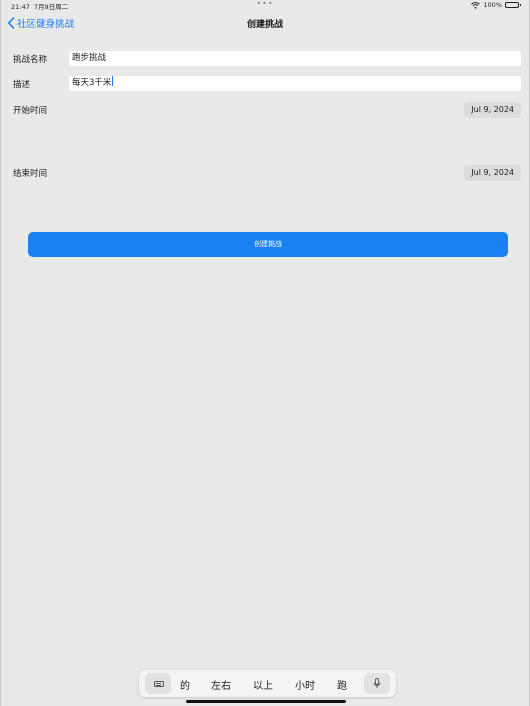  I want to click on suggestion-item: 的, so click(185, 684).